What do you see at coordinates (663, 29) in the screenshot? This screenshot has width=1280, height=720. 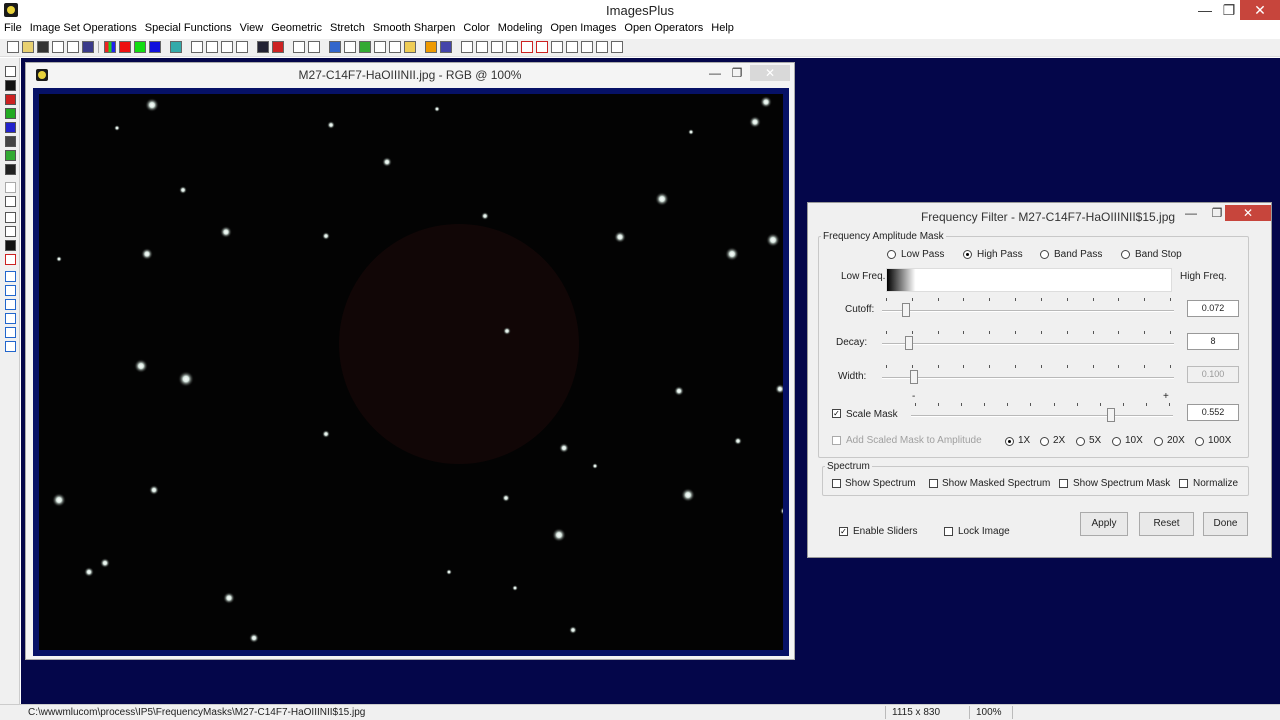 I see `menu-open-operators: Open Operators` at bounding box center [663, 29].